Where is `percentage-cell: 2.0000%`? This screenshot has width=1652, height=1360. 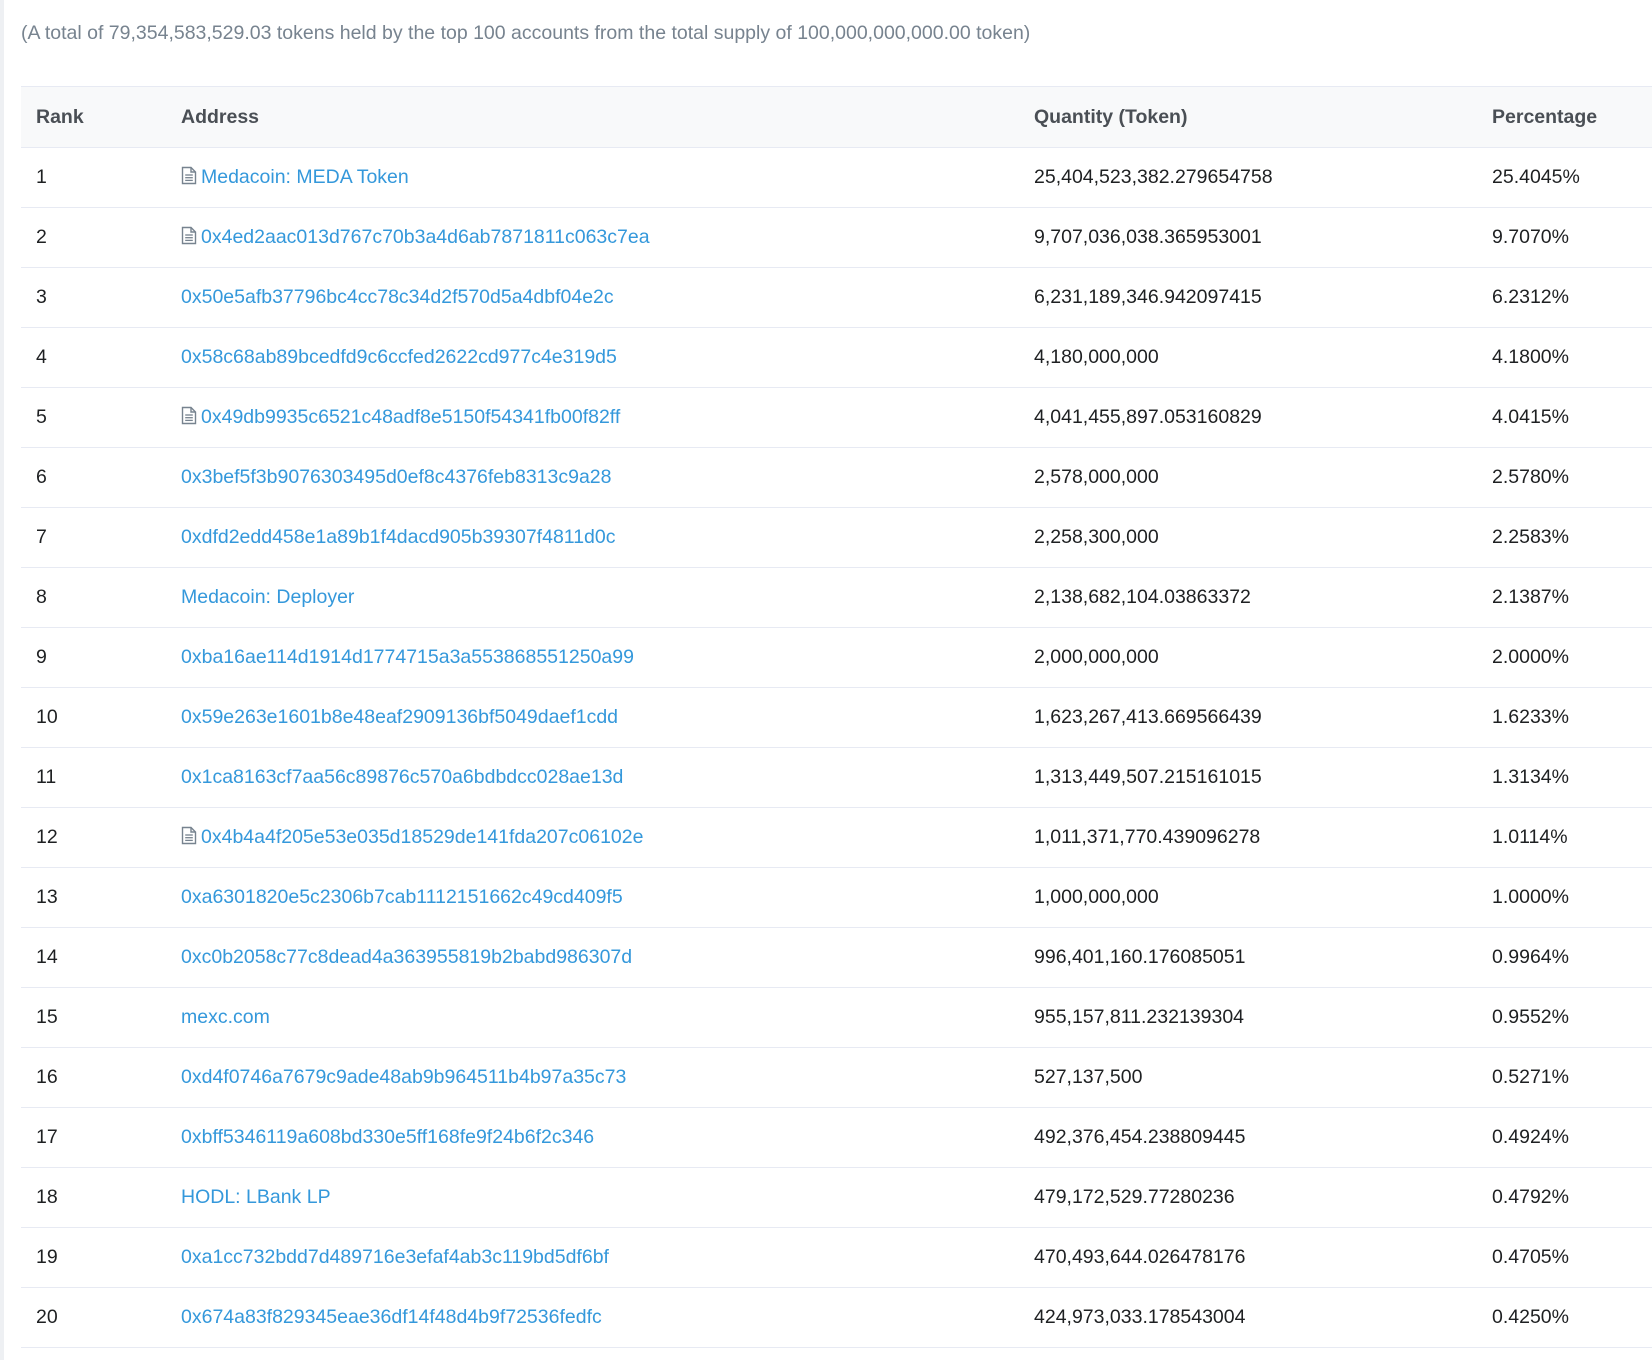
percentage-cell: 2.0000% is located at coordinates (1530, 657).